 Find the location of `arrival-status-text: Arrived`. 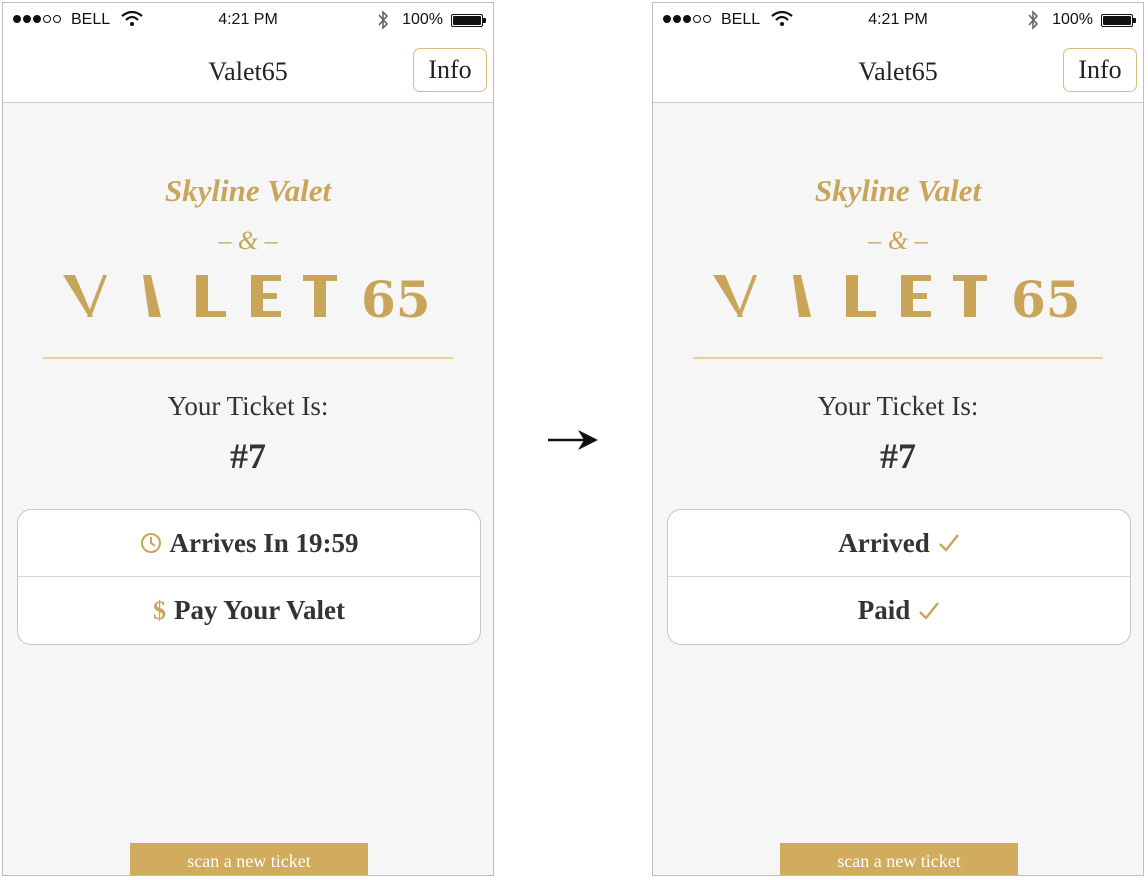

arrival-status-text: Arrived is located at coordinates (884, 542).